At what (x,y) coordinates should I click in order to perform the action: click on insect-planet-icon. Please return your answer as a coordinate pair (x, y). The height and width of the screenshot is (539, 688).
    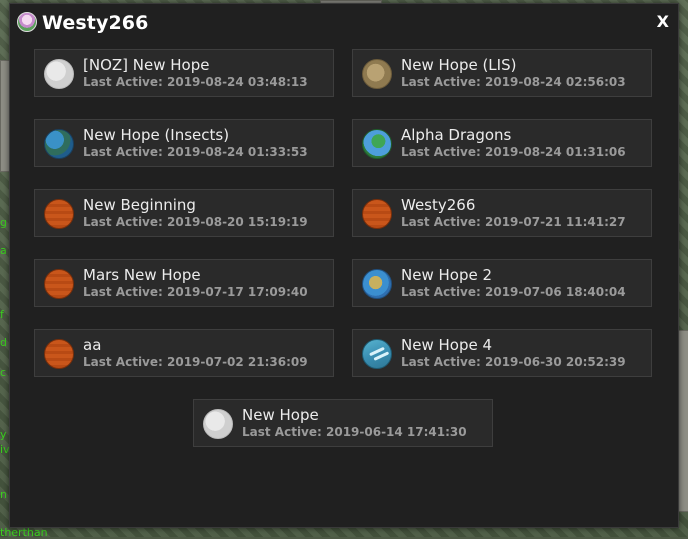
    Looking at the image, I should click on (59, 144).